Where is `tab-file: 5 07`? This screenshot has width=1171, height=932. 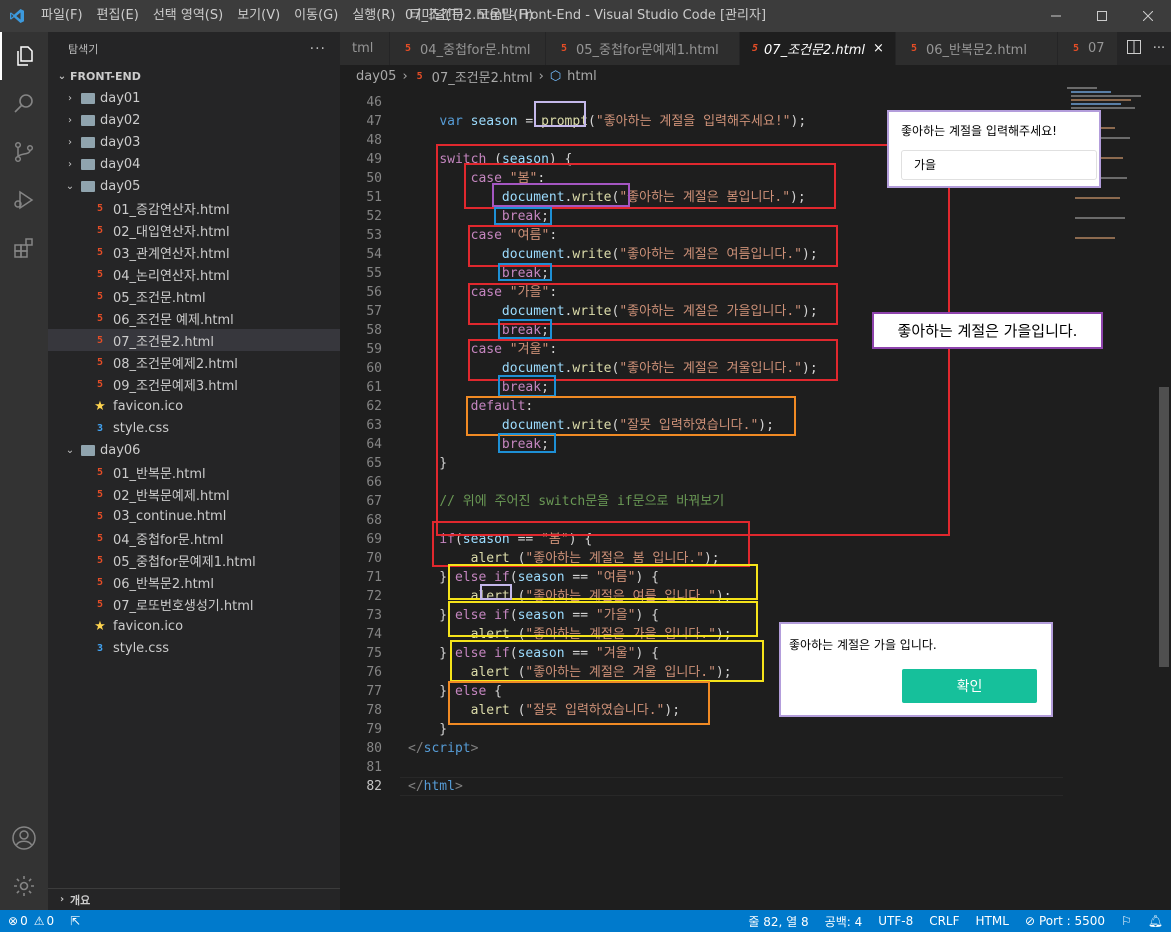 tab-file: 5 07 is located at coordinates (1088, 48).